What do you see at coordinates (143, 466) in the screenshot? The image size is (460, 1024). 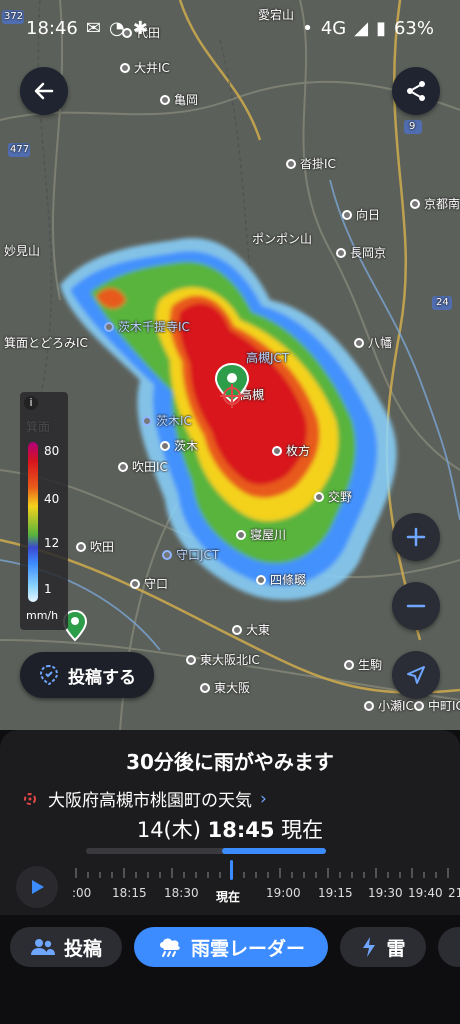 I see `place-label: 吹田IC` at bounding box center [143, 466].